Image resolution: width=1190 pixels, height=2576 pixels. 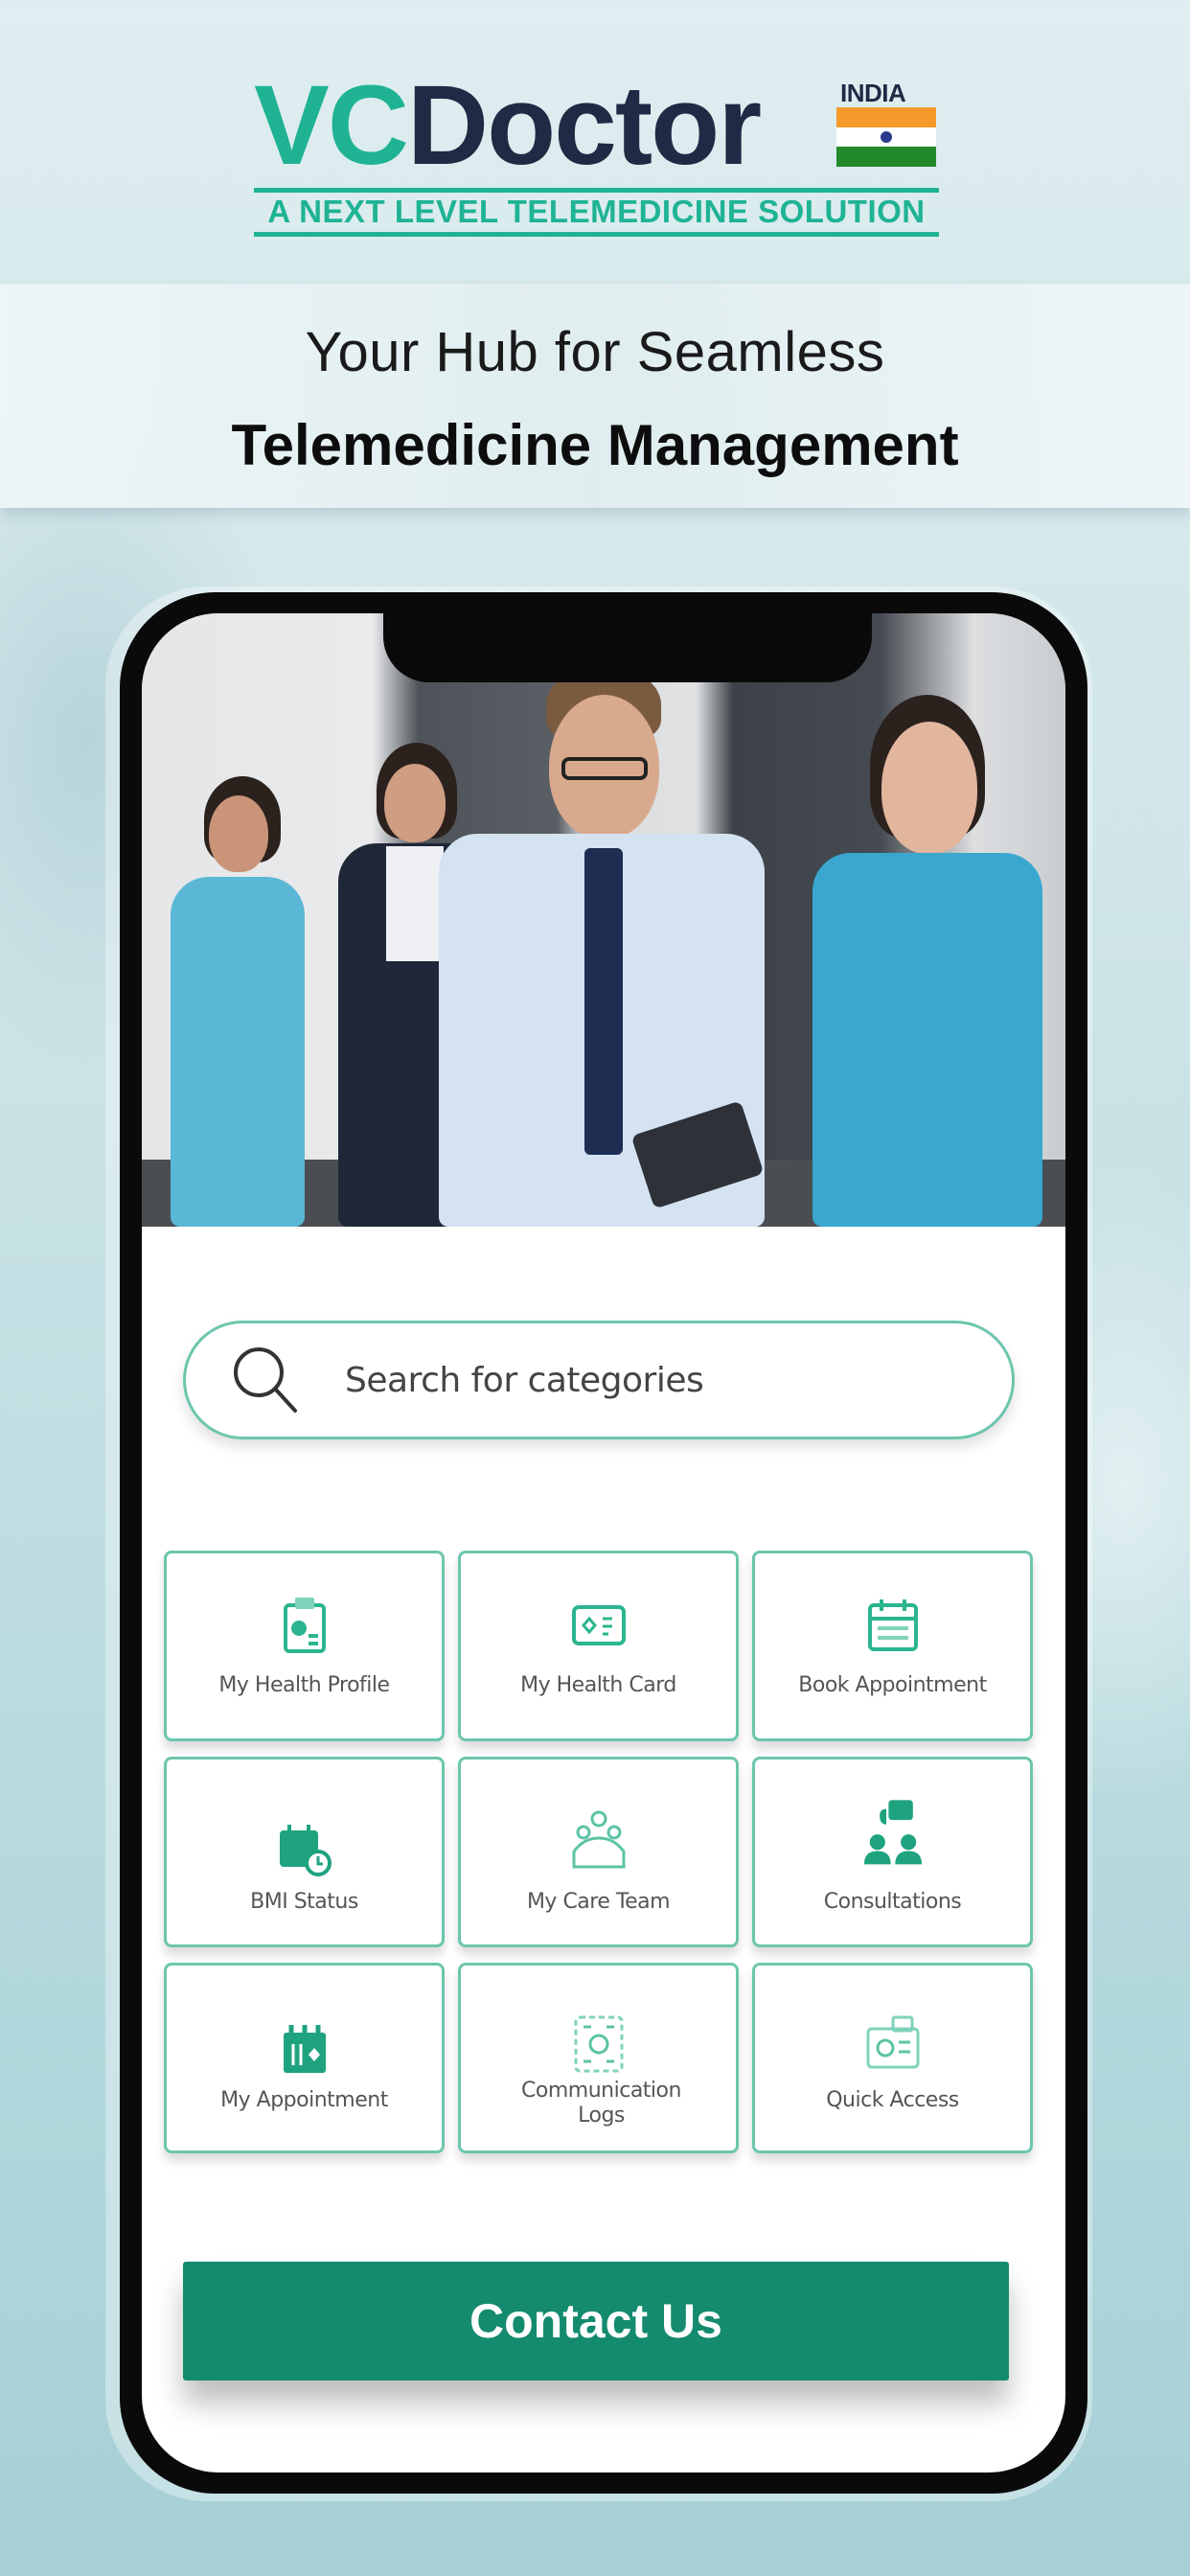 I want to click on tile-label: My Appointment, so click(x=304, y=2100).